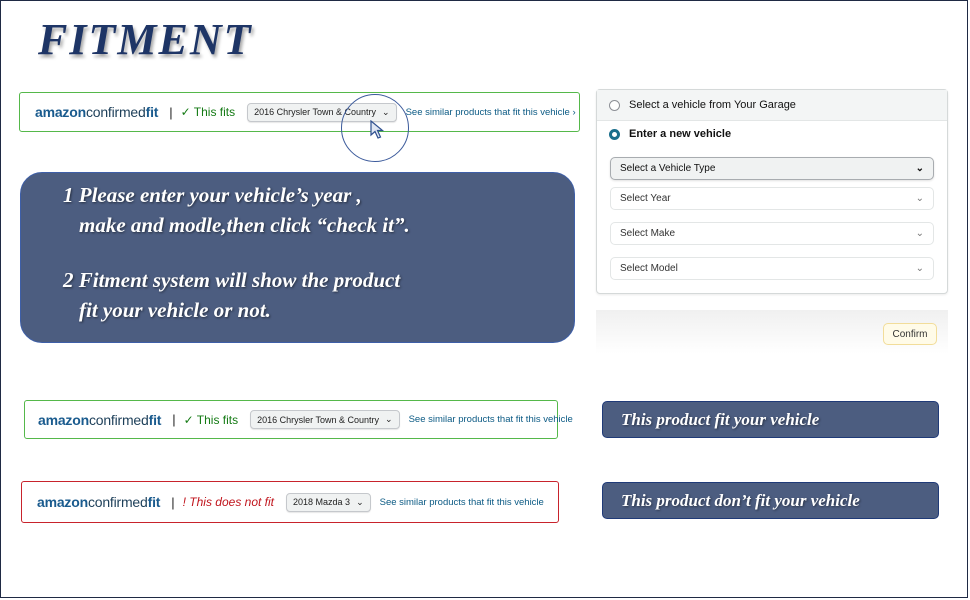 The height and width of the screenshot is (600, 970). I want to click on vehicle-selector-label: 2018 Mazda 3, so click(322, 502).